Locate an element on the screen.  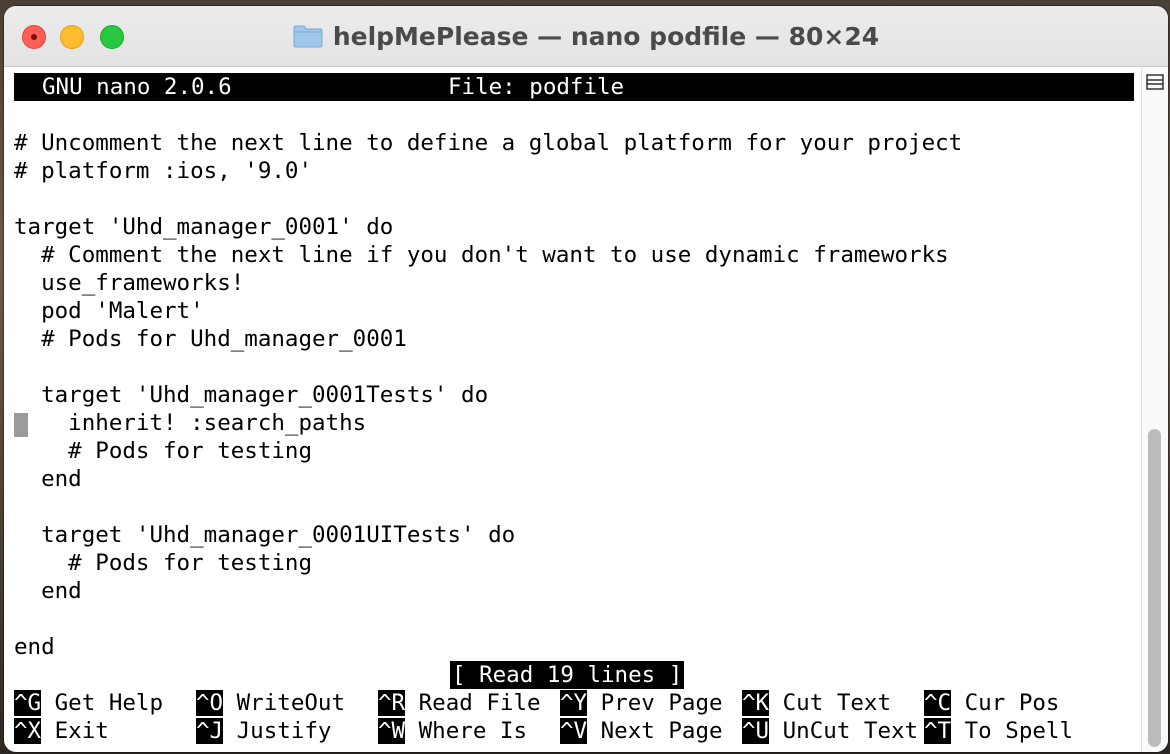
text-cursor is located at coordinates (21, 425).